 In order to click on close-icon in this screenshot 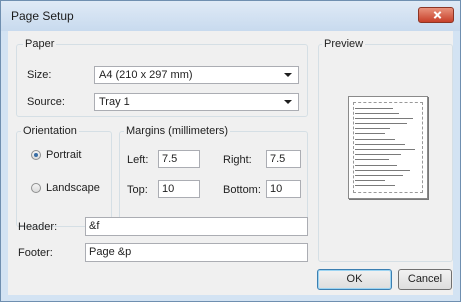, I will do `click(436, 15)`.